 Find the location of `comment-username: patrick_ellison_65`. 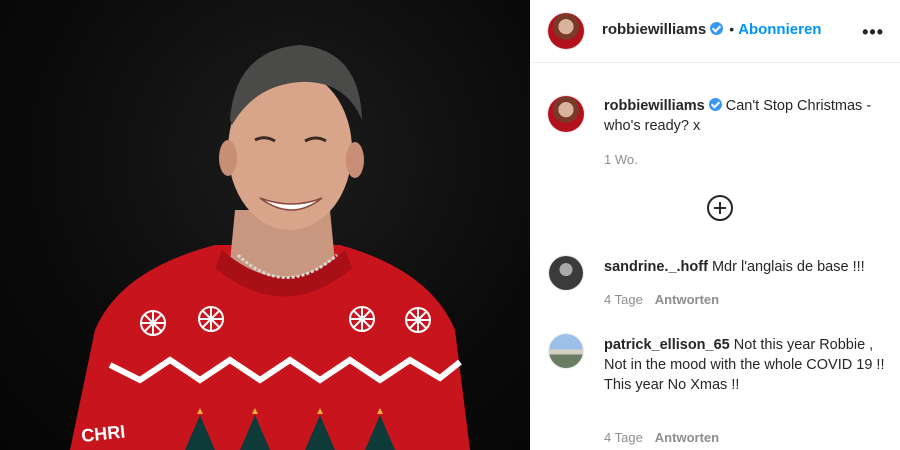

comment-username: patrick_ellison_65 is located at coordinates (667, 345).